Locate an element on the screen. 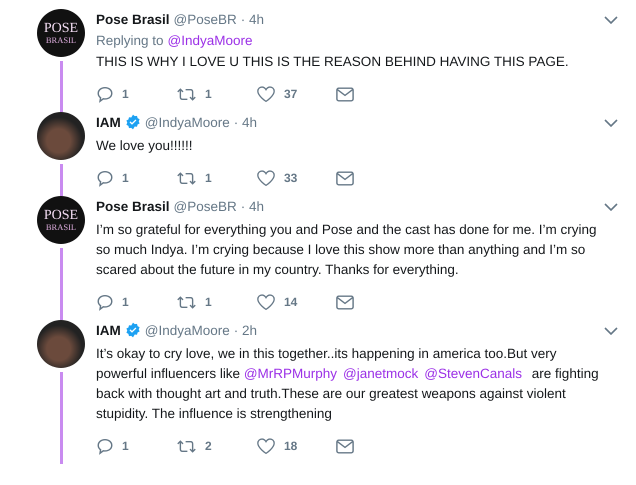  like-count: 18 is located at coordinates (291, 446).